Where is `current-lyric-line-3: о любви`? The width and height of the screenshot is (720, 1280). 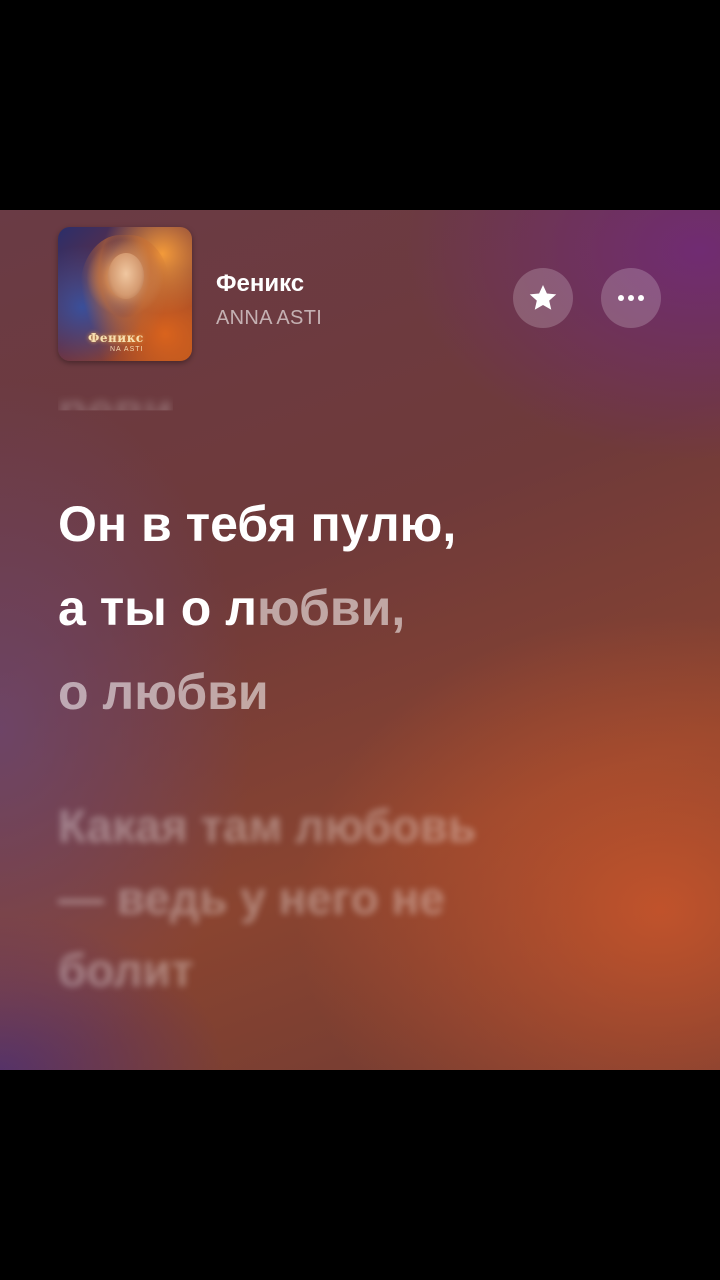
current-lyric-line-3: о любви is located at coordinates (163, 692).